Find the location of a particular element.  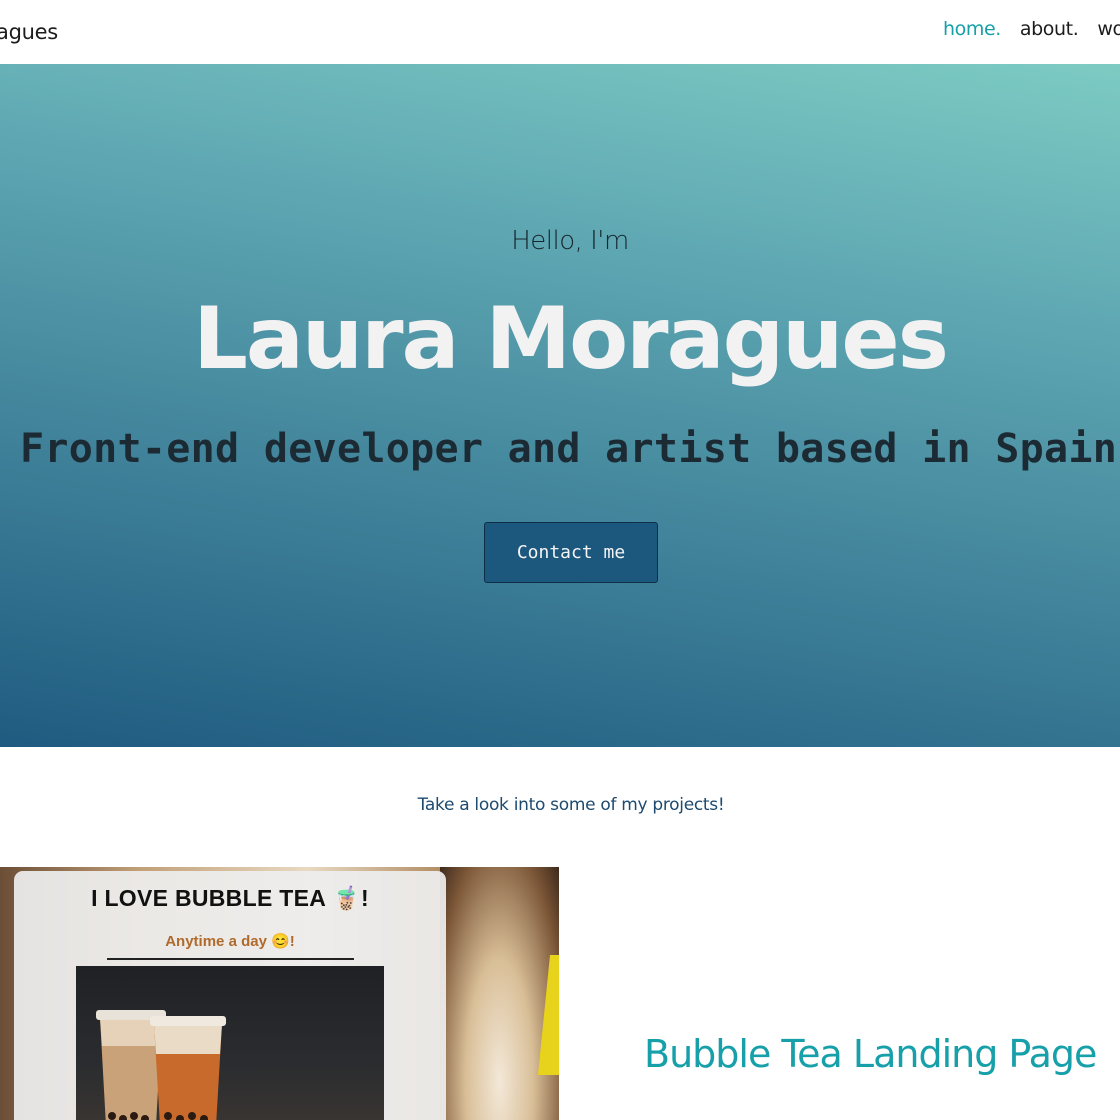

project-thumbnail-bubble-tea: I LOVE BUBBLE TEA 🧋! Anytime a day 😊! is located at coordinates (279, 993).